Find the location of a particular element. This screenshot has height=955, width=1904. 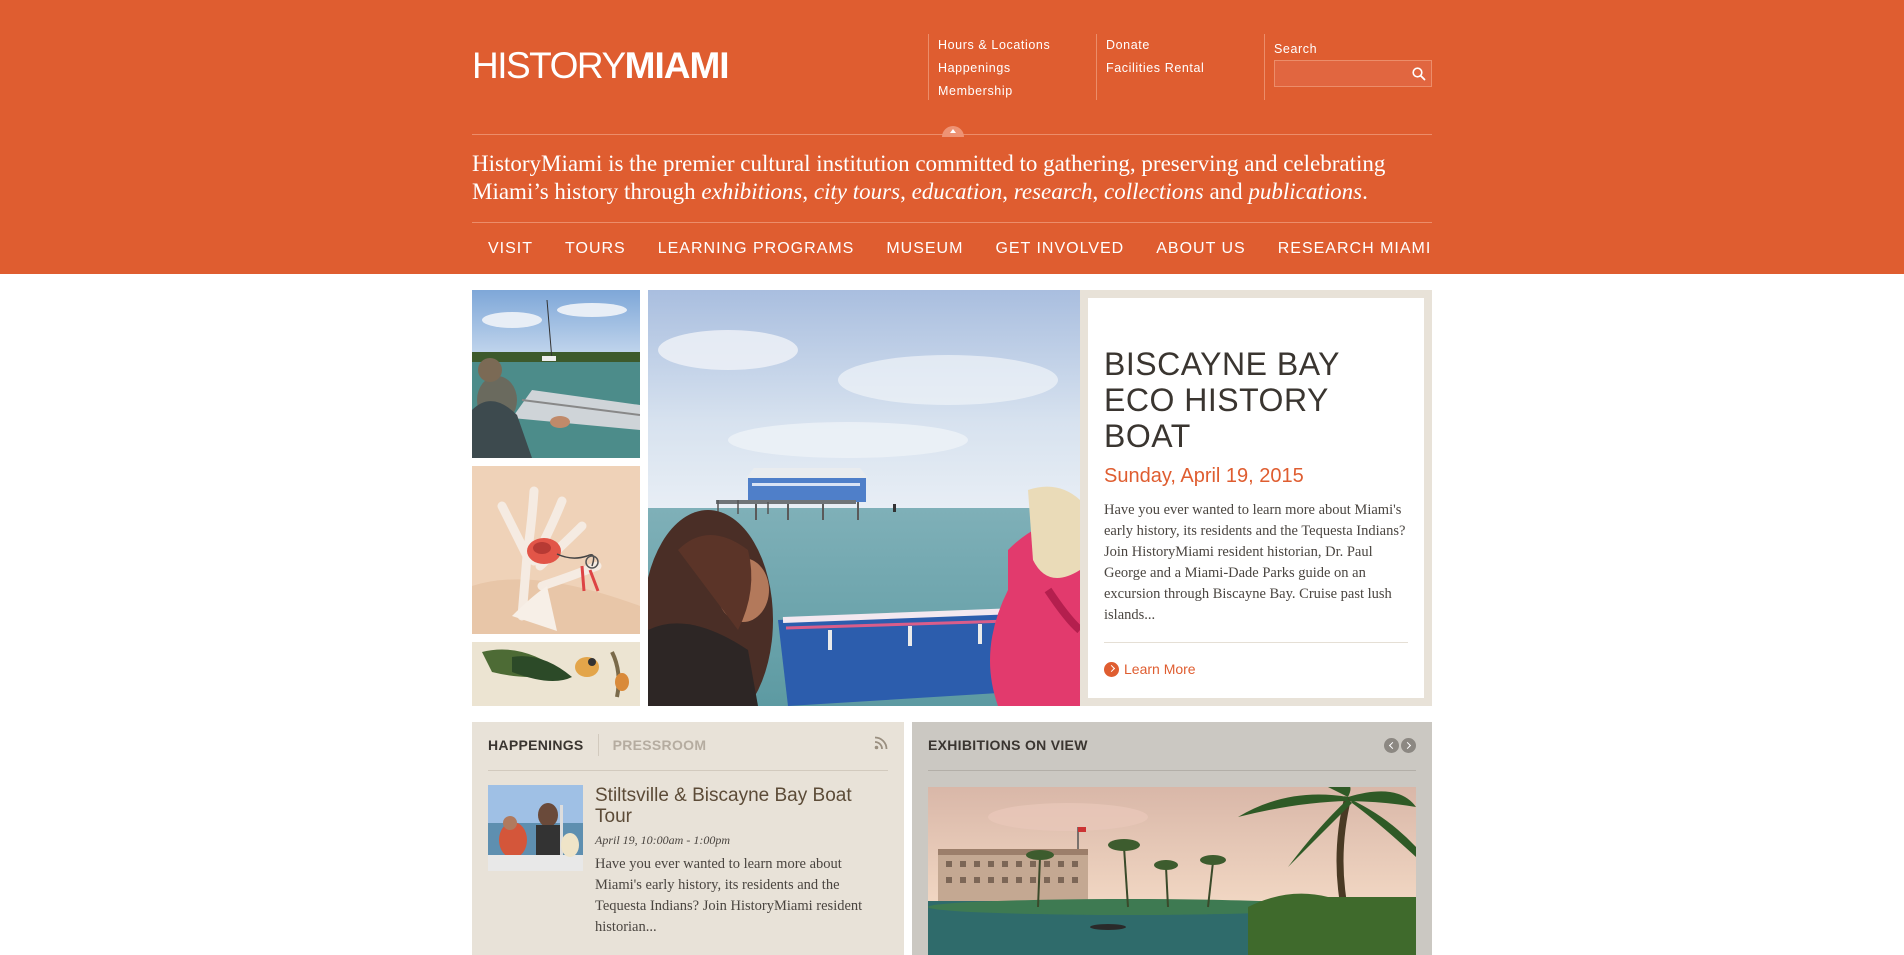

feature-date: Sunday, April 19, 2015 is located at coordinates (1204, 476).